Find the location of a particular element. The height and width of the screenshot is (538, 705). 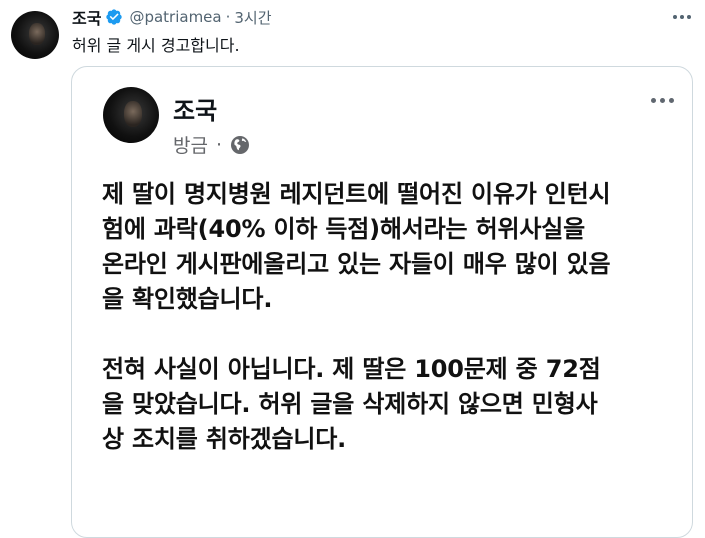

globe-icon is located at coordinates (240, 144).